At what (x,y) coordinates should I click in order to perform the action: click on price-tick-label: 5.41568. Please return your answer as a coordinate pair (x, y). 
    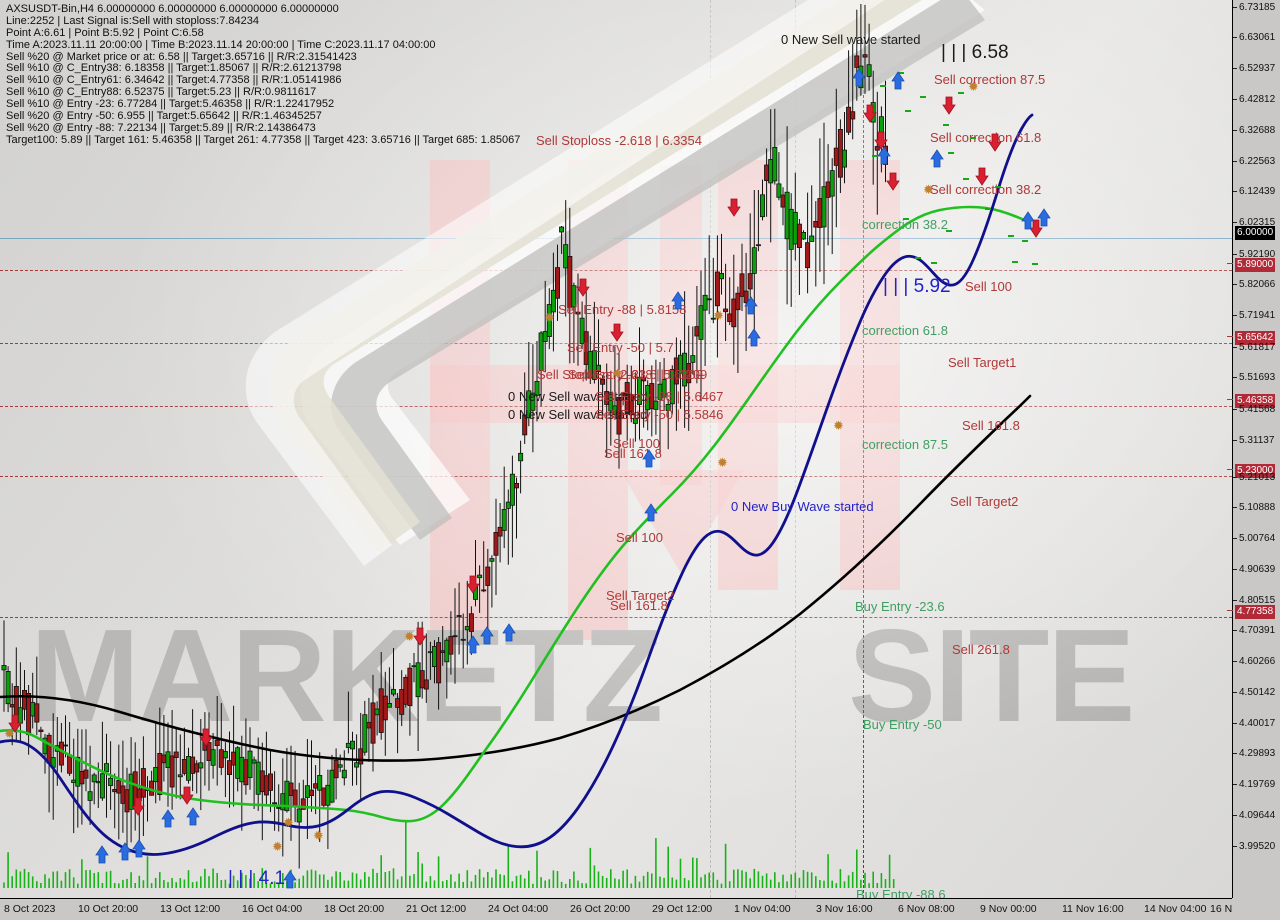
    Looking at the image, I should click on (1257, 409).